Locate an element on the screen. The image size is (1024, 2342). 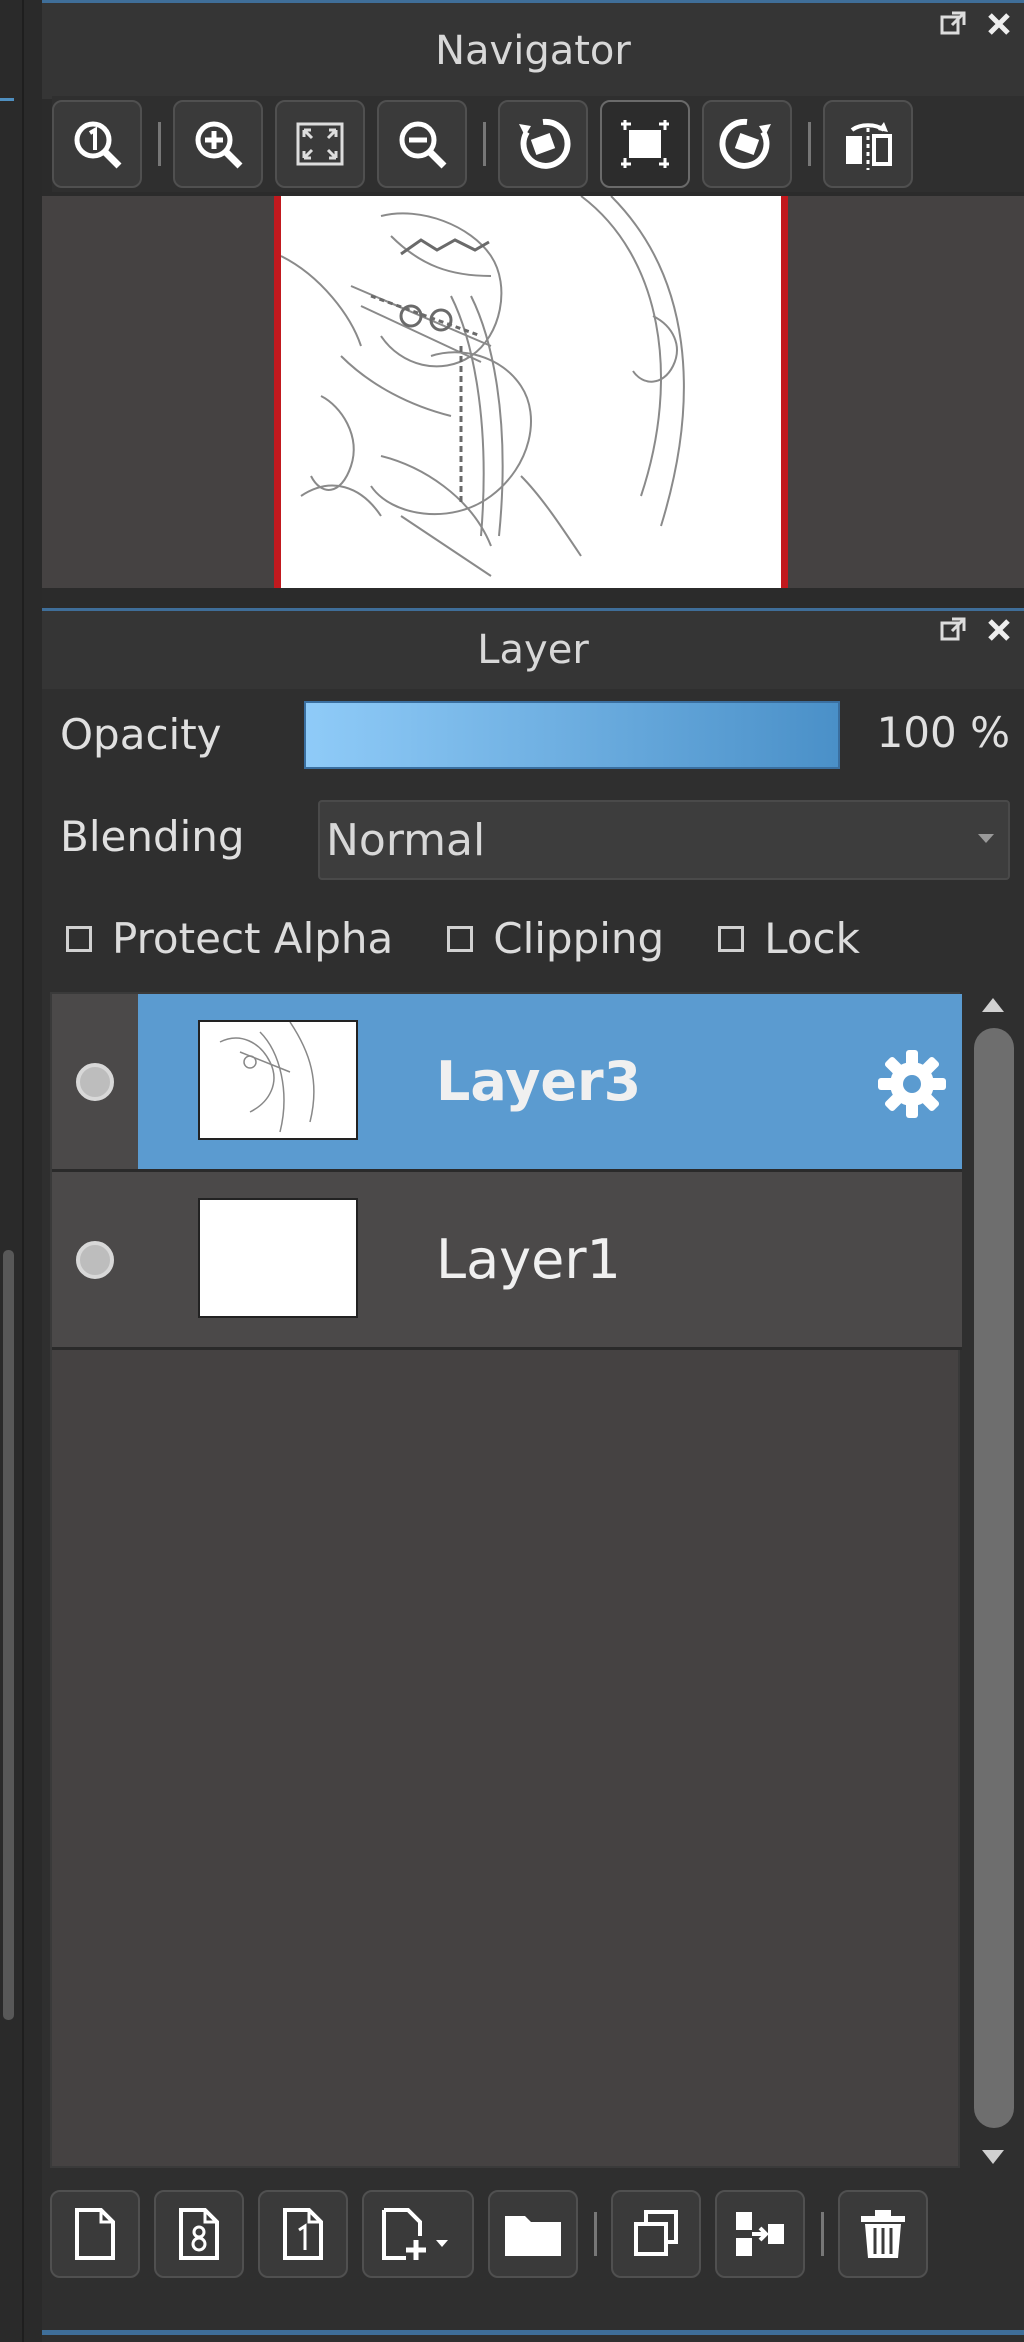
navigator-toolbar is located at coordinates (538, 144).